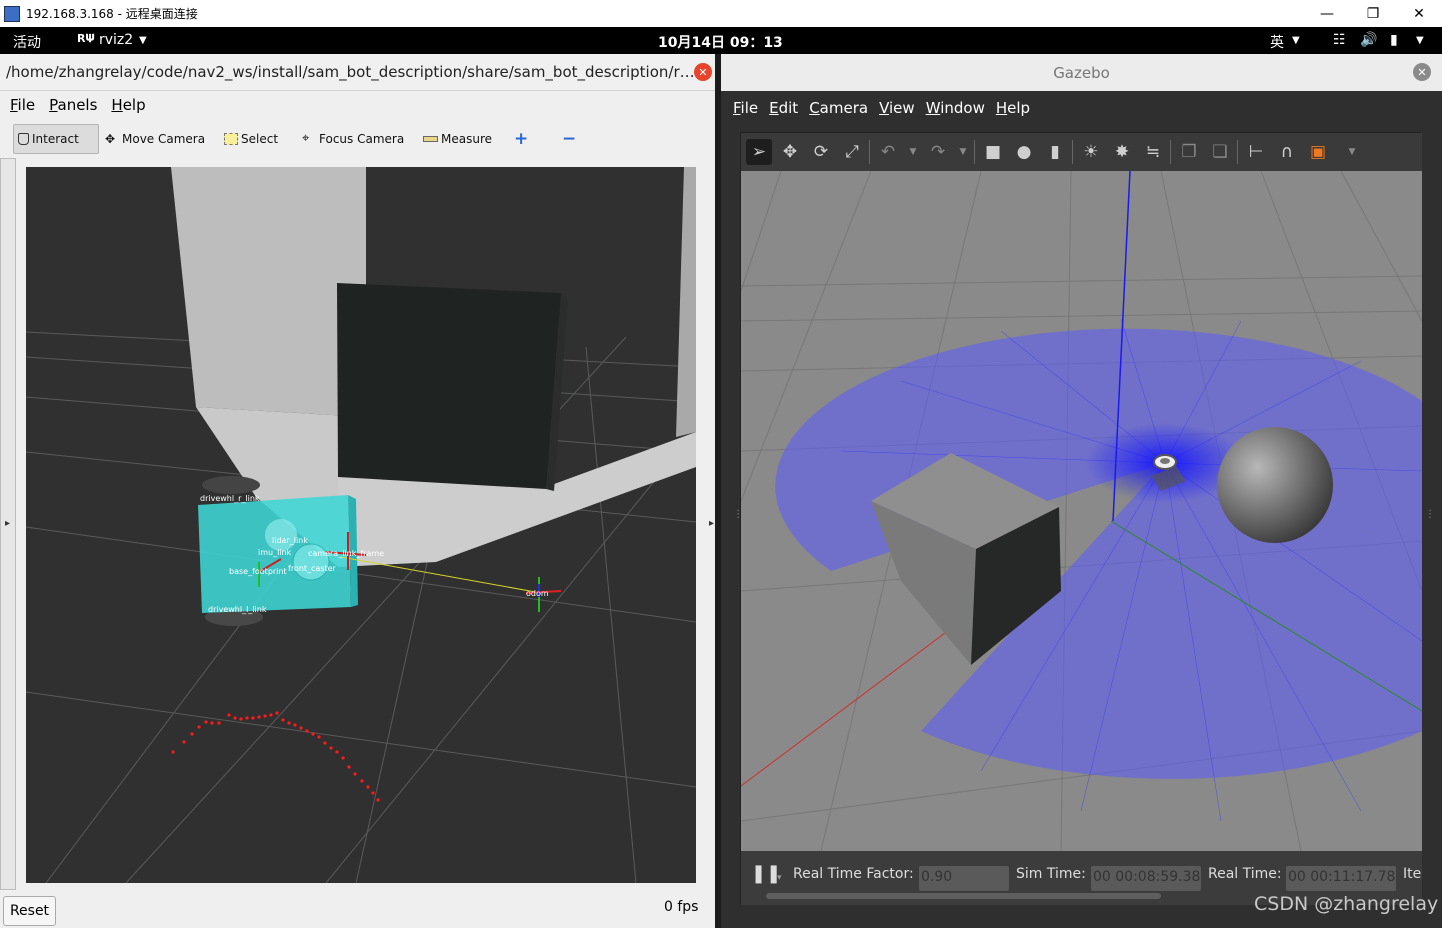  What do you see at coordinates (1287, 152) in the screenshot?
I see `snap-magnet-icon: ∩` at bounding box center [1287, 152].